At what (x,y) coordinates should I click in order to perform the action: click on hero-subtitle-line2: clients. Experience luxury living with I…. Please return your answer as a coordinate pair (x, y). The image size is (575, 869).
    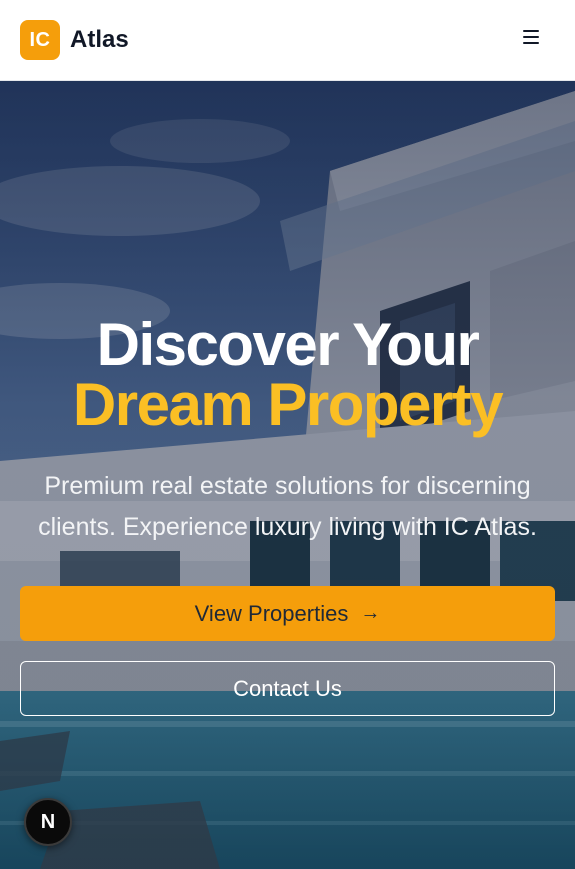
    Looking at the image, I should click on (287, 527).